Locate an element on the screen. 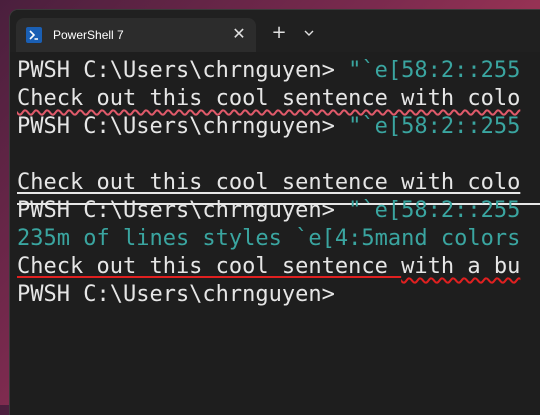 The width and height of the screenshot is (540, 415). terminal-line-8: Check out this cool sentence with a bu is located at coordinates (268, 267).